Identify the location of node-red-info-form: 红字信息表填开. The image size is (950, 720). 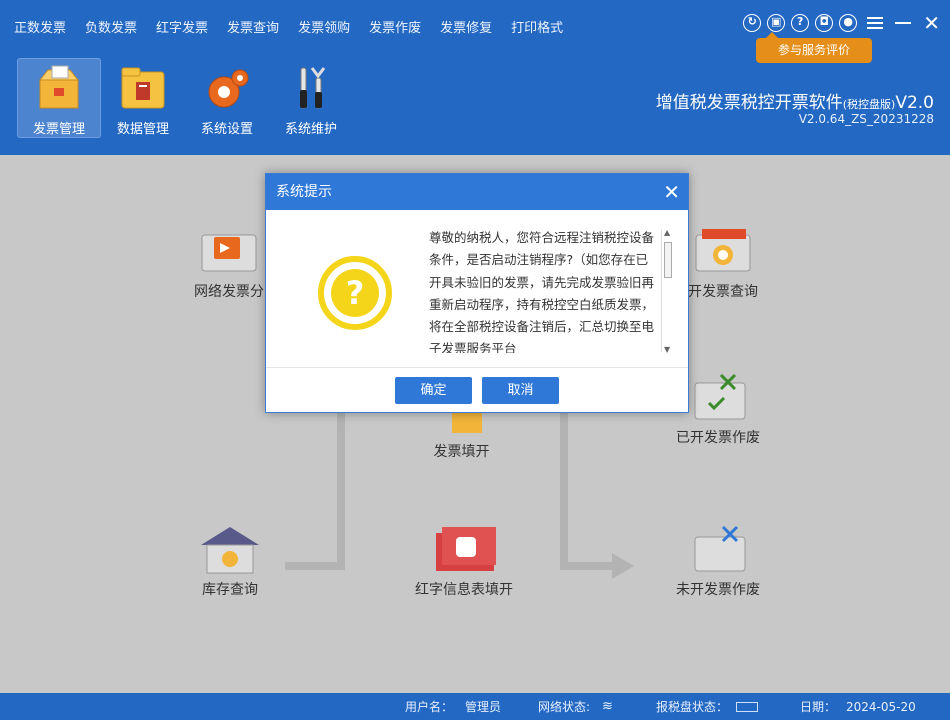
(464, 561).